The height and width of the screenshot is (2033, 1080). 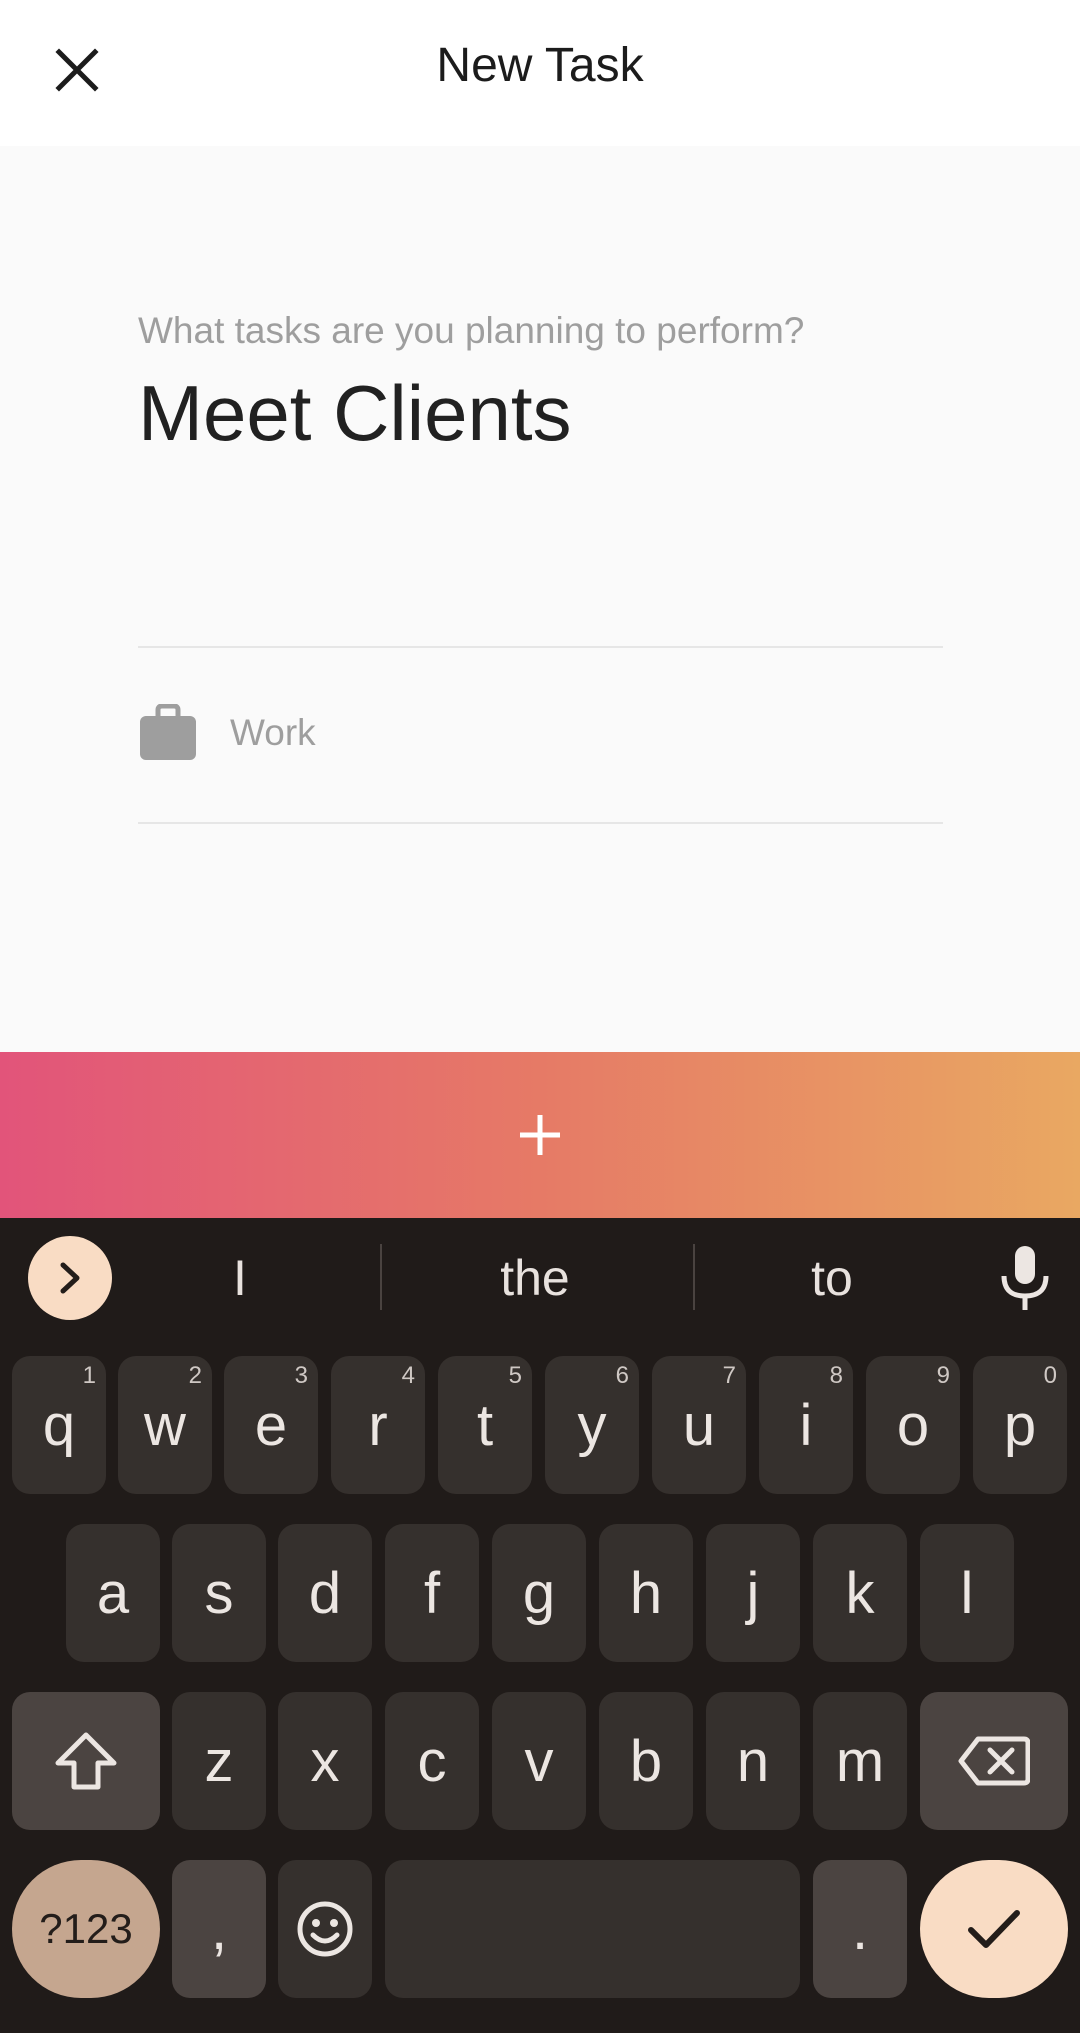 What do you see at coordinates (195, 1375) in the screenshot?
I see `key-hint: 2` at bounding box center [195, 1375].